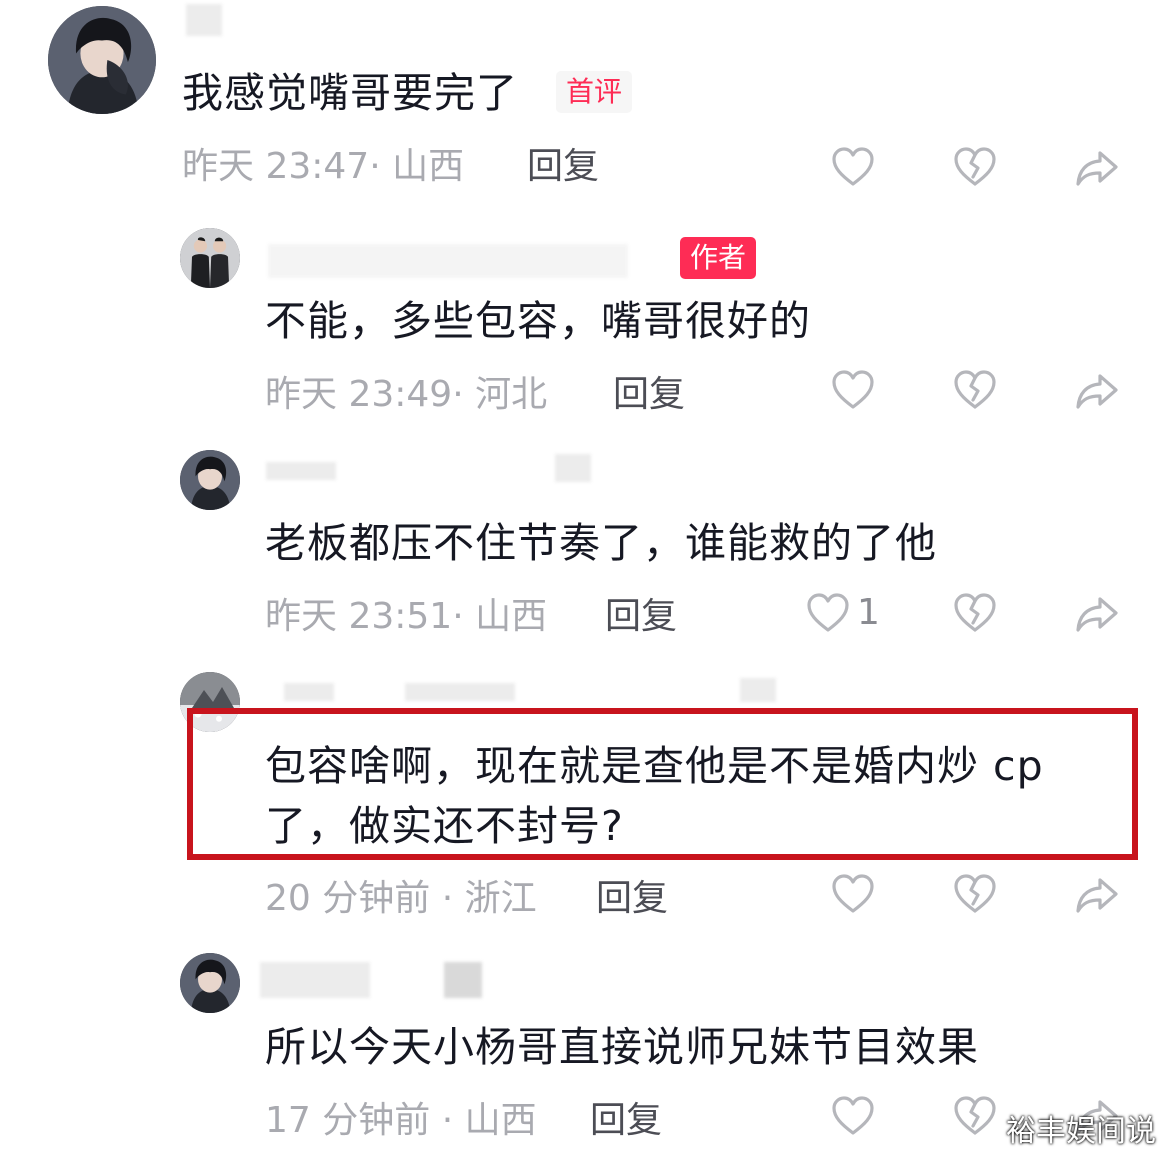 The width and height of the screenshot is (1170, 1170). Describe the element at coordinates (718, 258) in the screenshot. I see `author-badge: 作者` at that location.